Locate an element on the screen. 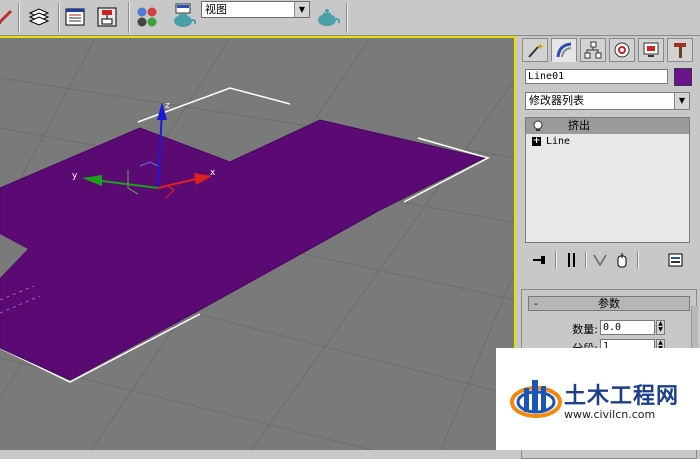  hierarchy-icon is located at coordinates (593, 50).